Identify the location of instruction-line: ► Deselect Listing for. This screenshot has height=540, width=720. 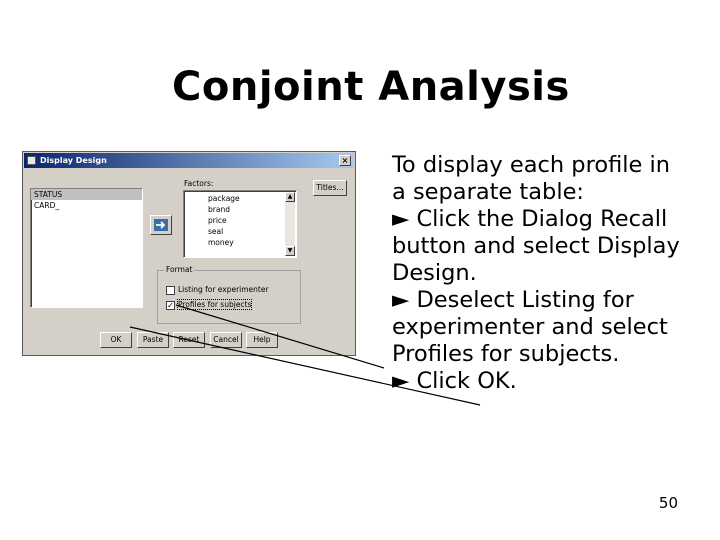
(513, 300).